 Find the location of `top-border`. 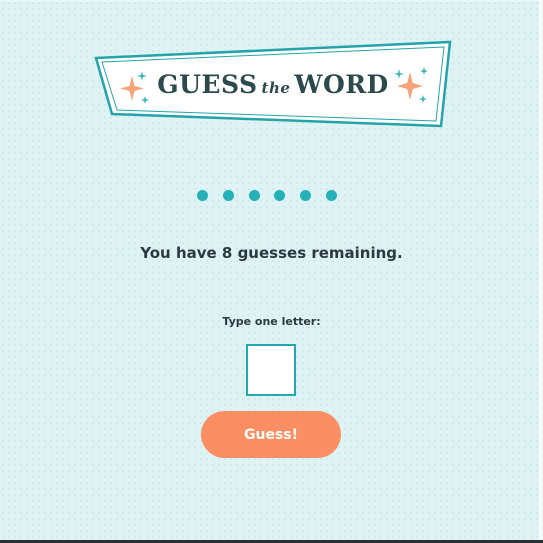

top-border is located at coordinates (271, 1).